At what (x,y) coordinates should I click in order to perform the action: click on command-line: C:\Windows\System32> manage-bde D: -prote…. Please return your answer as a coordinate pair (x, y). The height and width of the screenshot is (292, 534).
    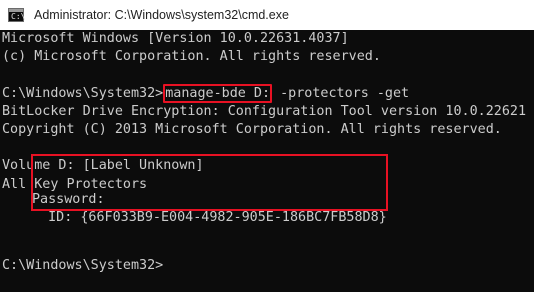
    Looking at the image, I should click on (268, 93).